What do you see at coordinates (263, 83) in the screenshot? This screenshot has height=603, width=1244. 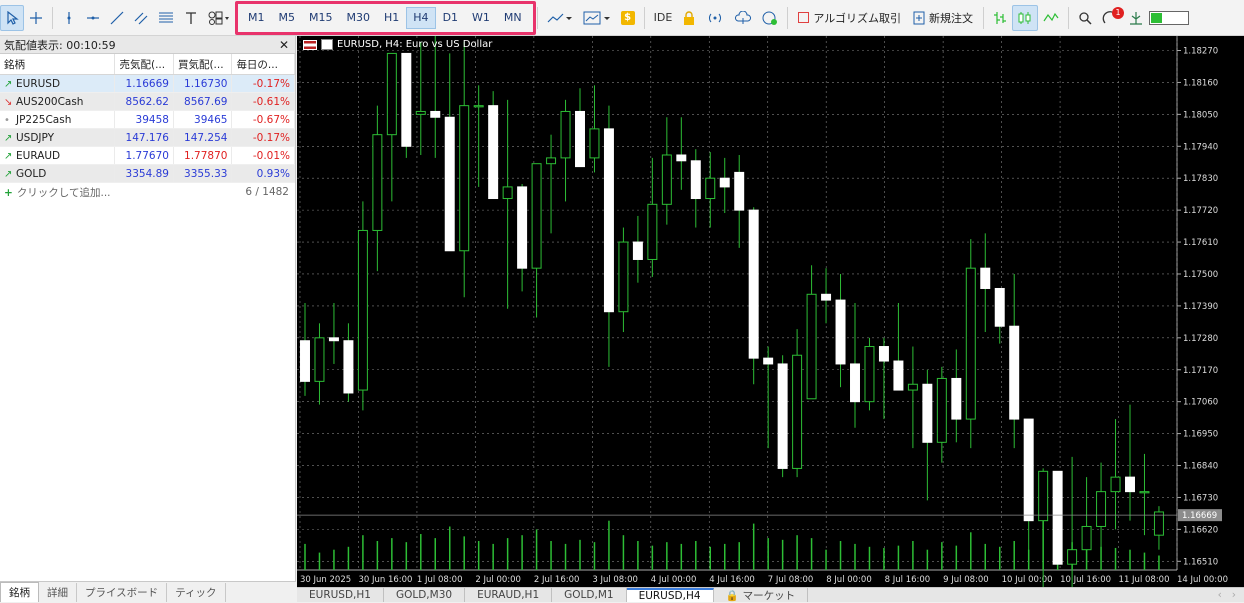 I see `daily-change: -0.17%` at bounding box center [263, 83].